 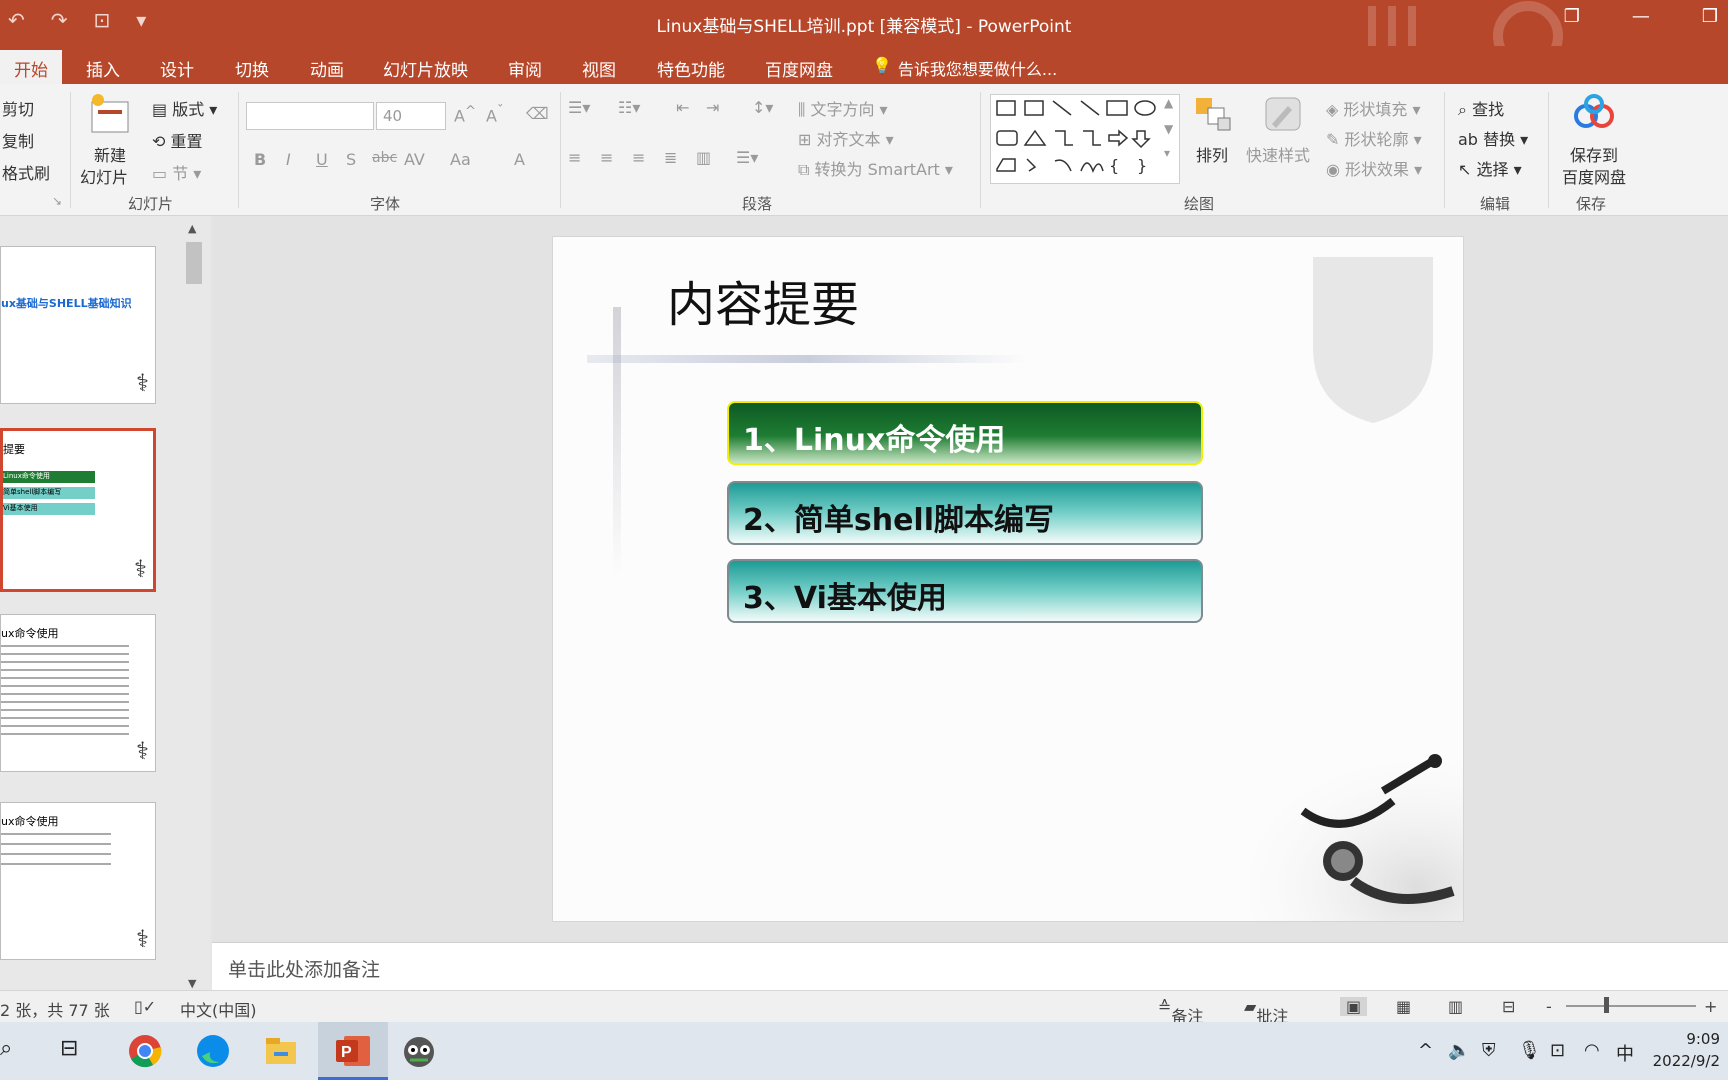 What do you see at coordinates (18, 140) in the screenshot?
I see `copy-button: 复制` at bounding box center [18, 140].